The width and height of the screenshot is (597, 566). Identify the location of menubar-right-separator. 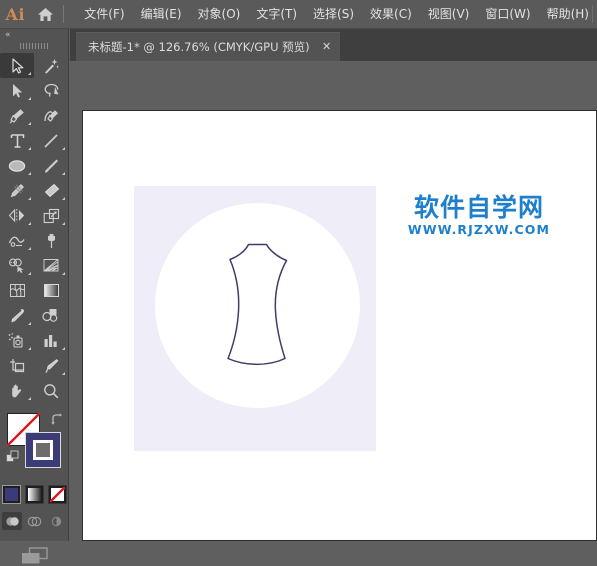
(592, 14).